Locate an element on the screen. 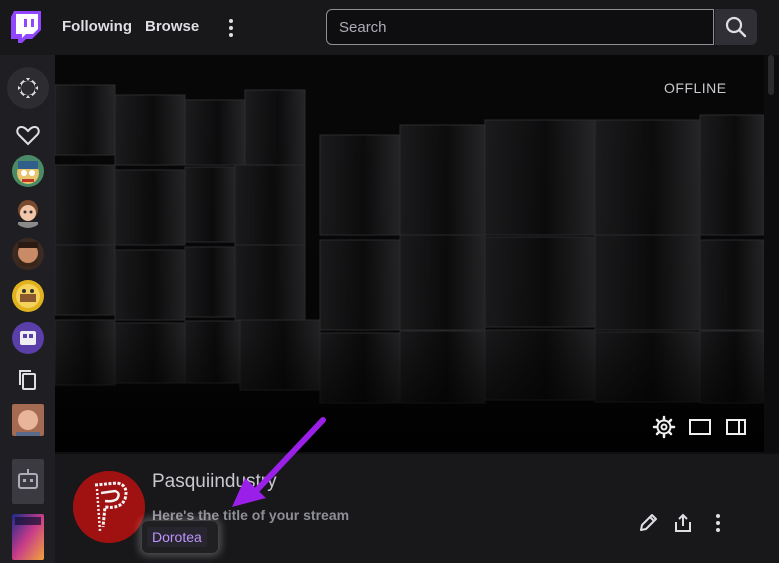 The width and height of the screenshot is (779, 563). theatre-mode-icon is located at coordinates (700, 427).